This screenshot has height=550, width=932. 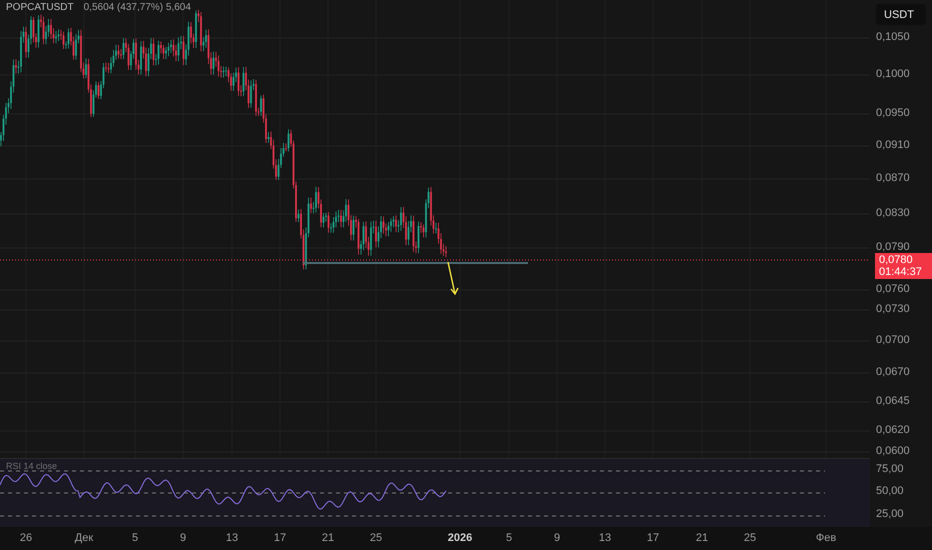 I want to click on price-label: 0,0700, so click(x=893, y=340).